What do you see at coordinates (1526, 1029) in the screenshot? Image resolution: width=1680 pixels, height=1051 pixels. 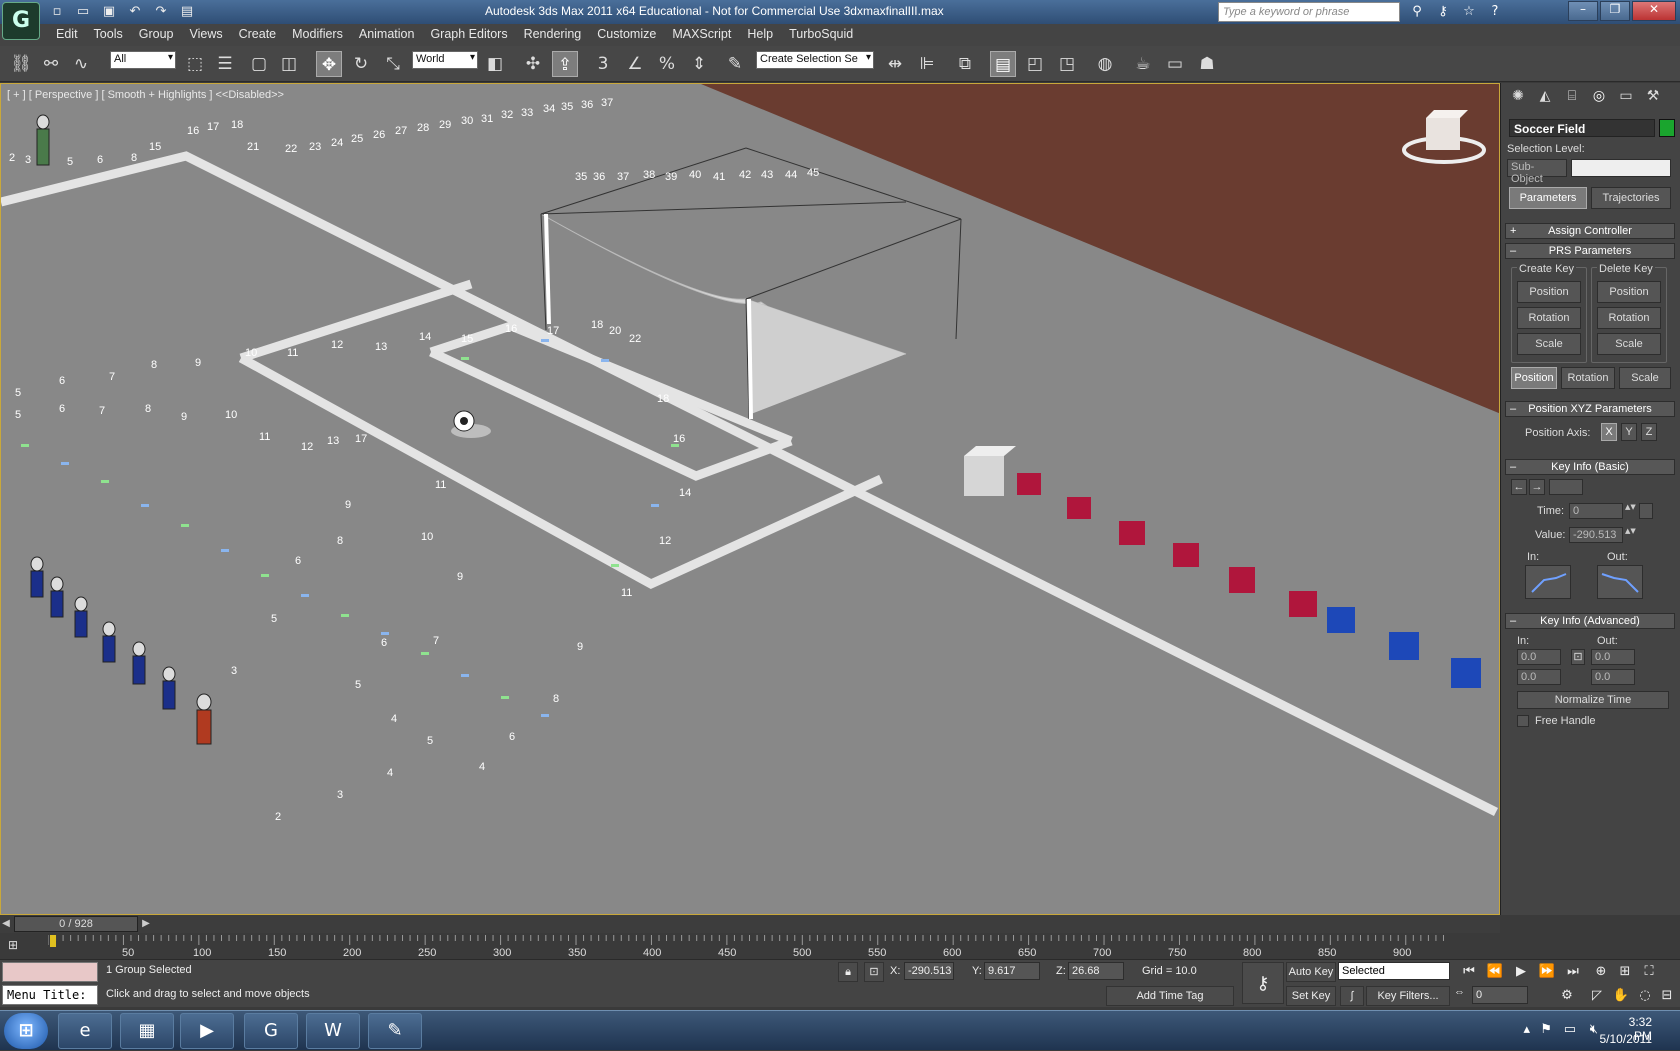 I see `tray-arrow-icon: ▴` at bounding box center [1526, 1029].